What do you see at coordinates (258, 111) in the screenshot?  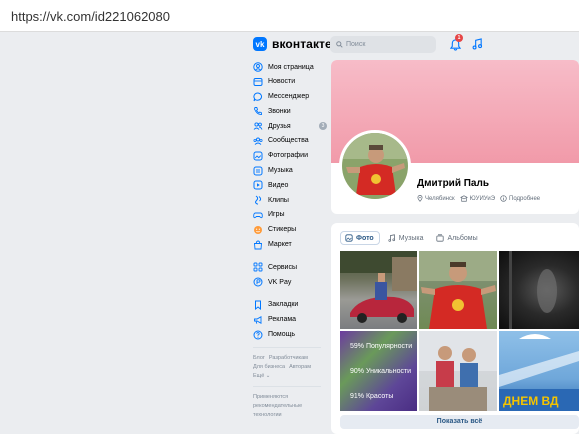 I see `phone-icon` at bounding box center [258, 111].